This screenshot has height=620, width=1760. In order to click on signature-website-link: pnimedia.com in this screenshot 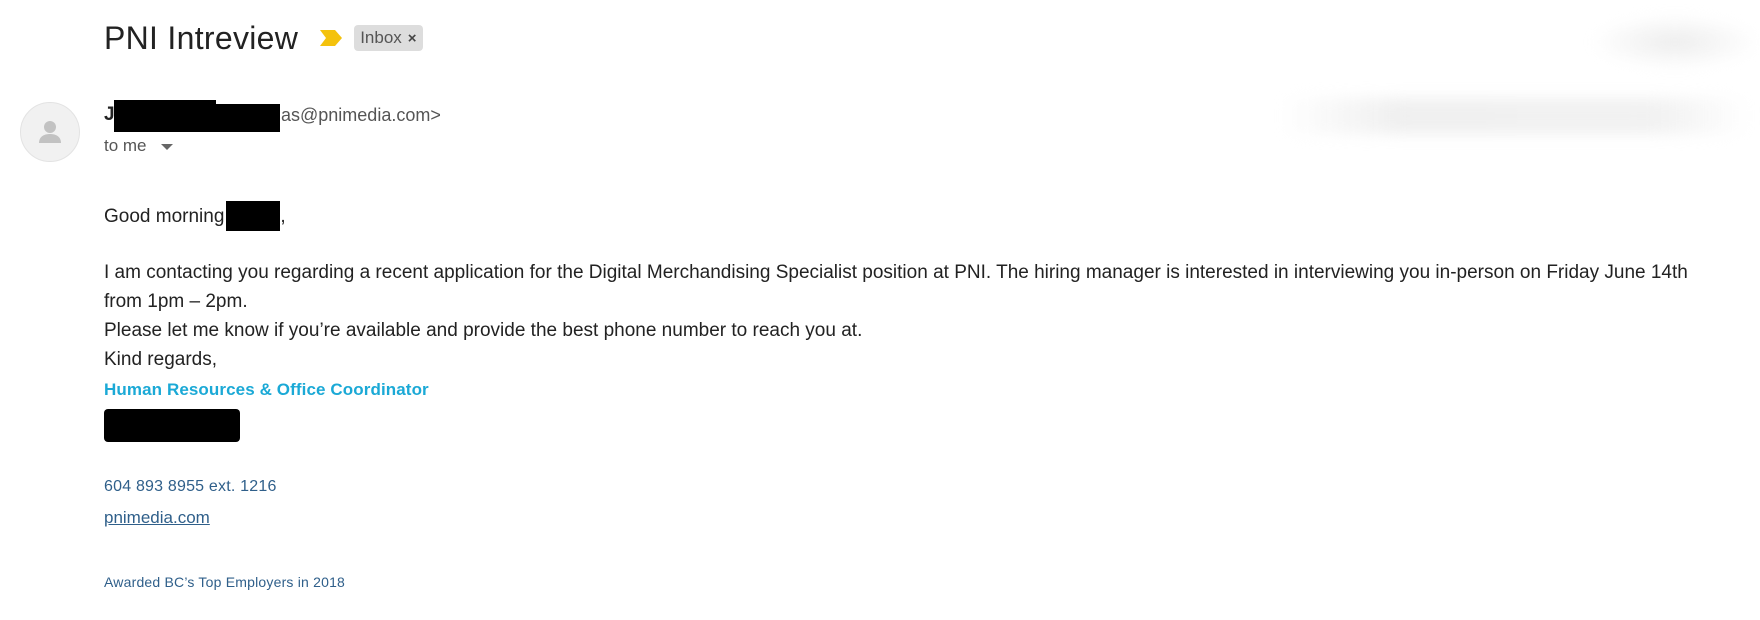, I will do `click(157, 518)`.